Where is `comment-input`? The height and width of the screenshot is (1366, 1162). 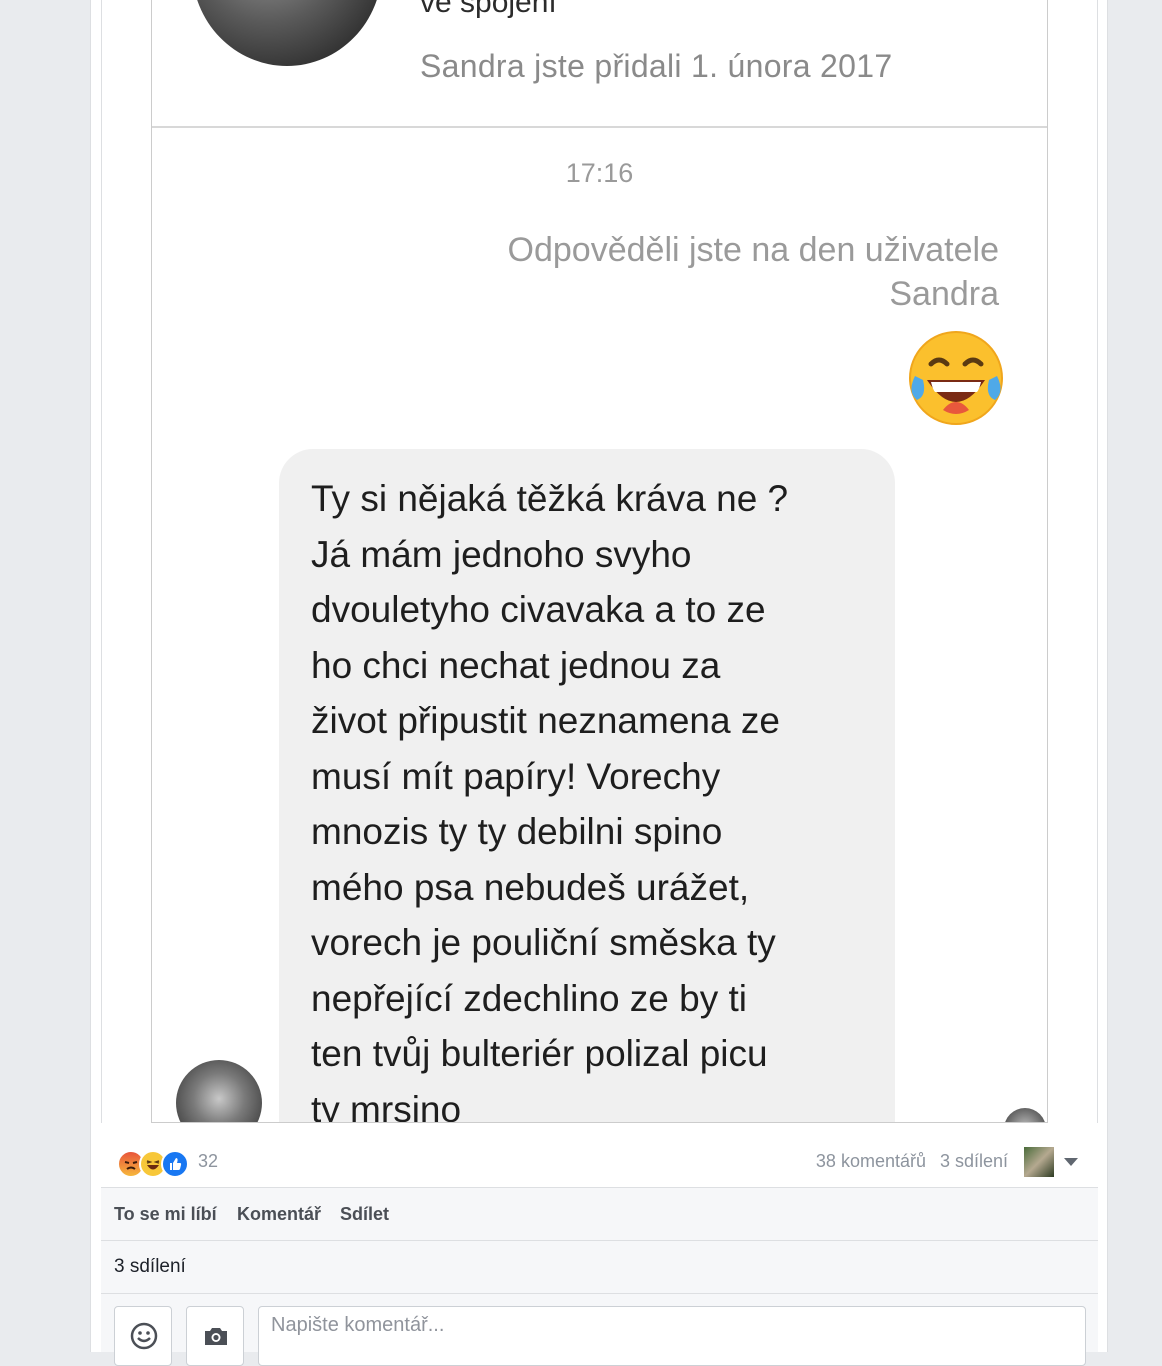 comment-input is located at coordinates (672, 1336).